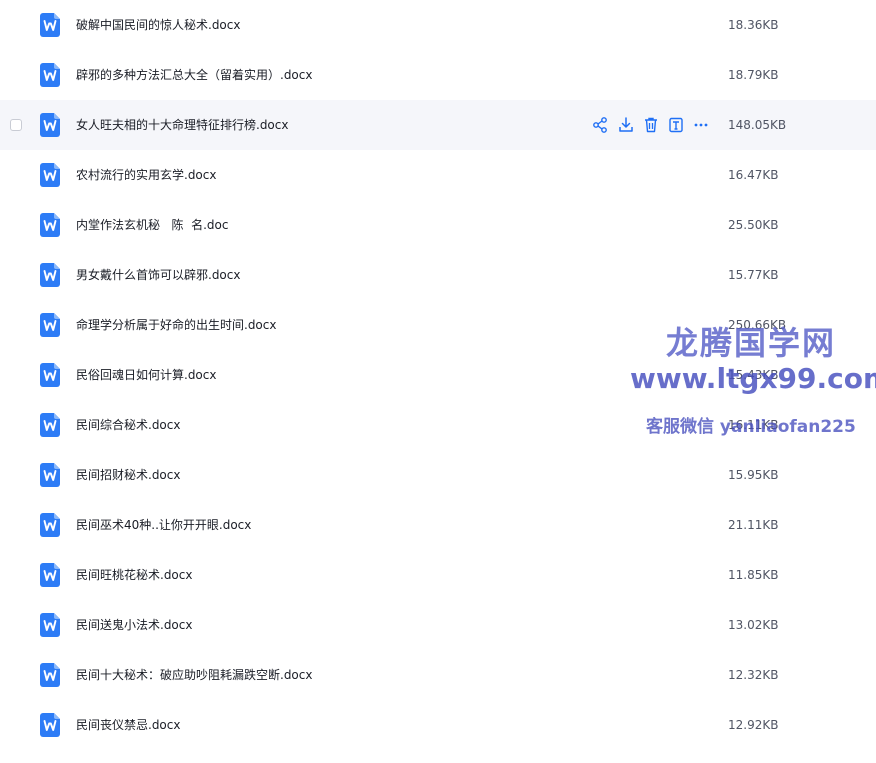 This screenshot has width=876, height=763. I want to click on file-size: 15.43KB, so click(753, 375).